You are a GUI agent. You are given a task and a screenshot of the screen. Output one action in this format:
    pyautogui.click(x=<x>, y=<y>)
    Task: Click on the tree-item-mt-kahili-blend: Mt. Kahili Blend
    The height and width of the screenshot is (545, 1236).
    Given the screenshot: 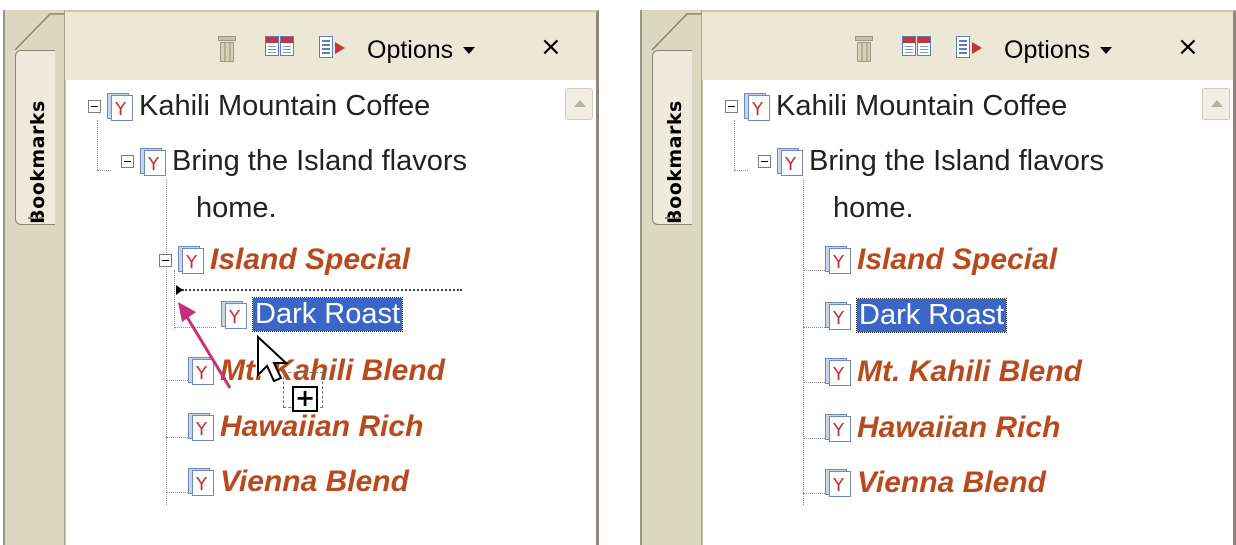 What is the action you would take?
    pyautogui.click(x=953, y=372)
    